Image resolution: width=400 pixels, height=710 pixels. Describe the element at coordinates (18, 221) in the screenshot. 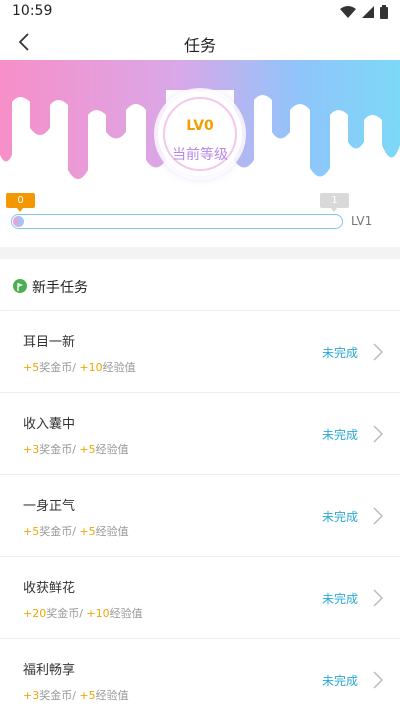

I see `progress-fill` at that location.